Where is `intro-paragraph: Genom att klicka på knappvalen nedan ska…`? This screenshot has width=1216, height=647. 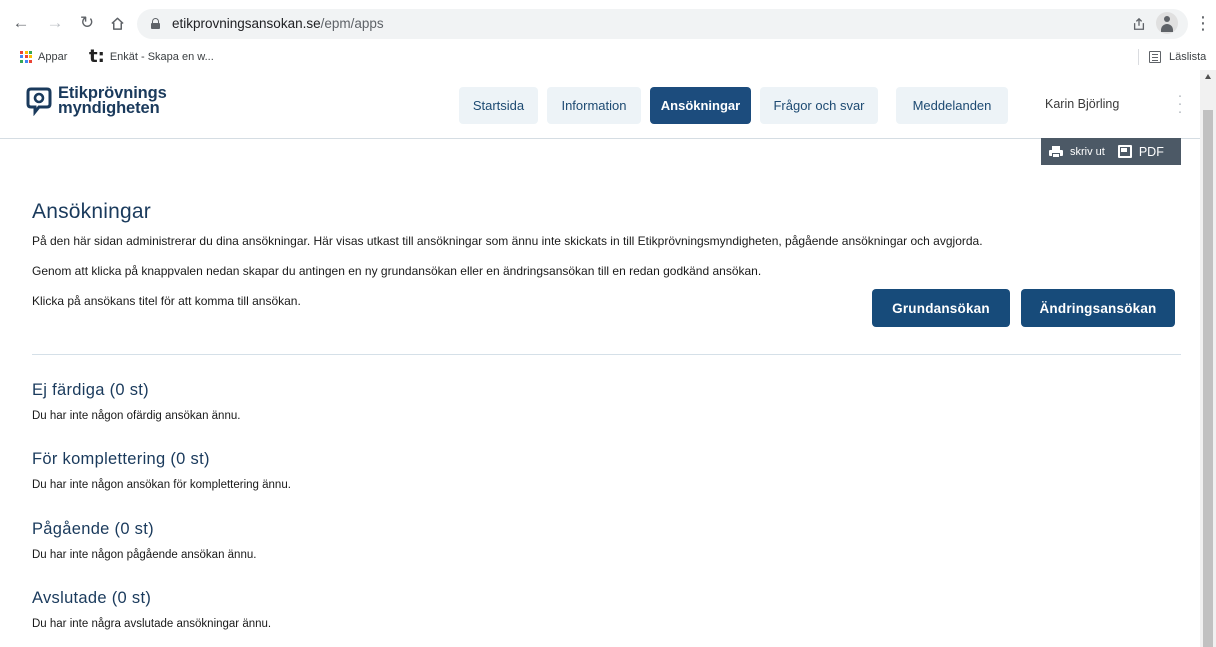
intro-paragraph: Genom att klicka på knappvalen nedan ska… is located at coordinates (397, 271).